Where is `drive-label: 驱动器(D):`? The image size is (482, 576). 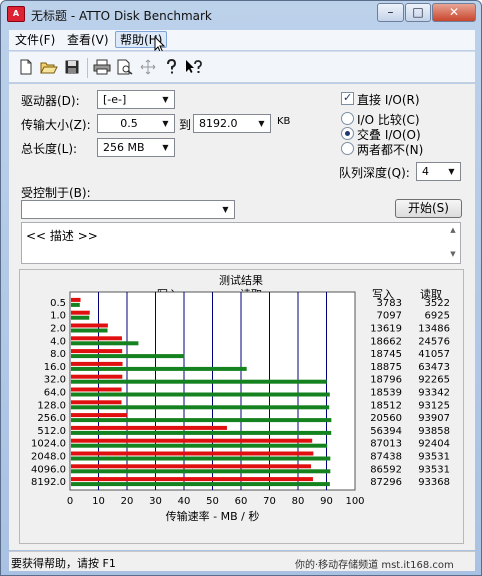
drive-label: 驱动器(D): is located at coordinates (50, 101).